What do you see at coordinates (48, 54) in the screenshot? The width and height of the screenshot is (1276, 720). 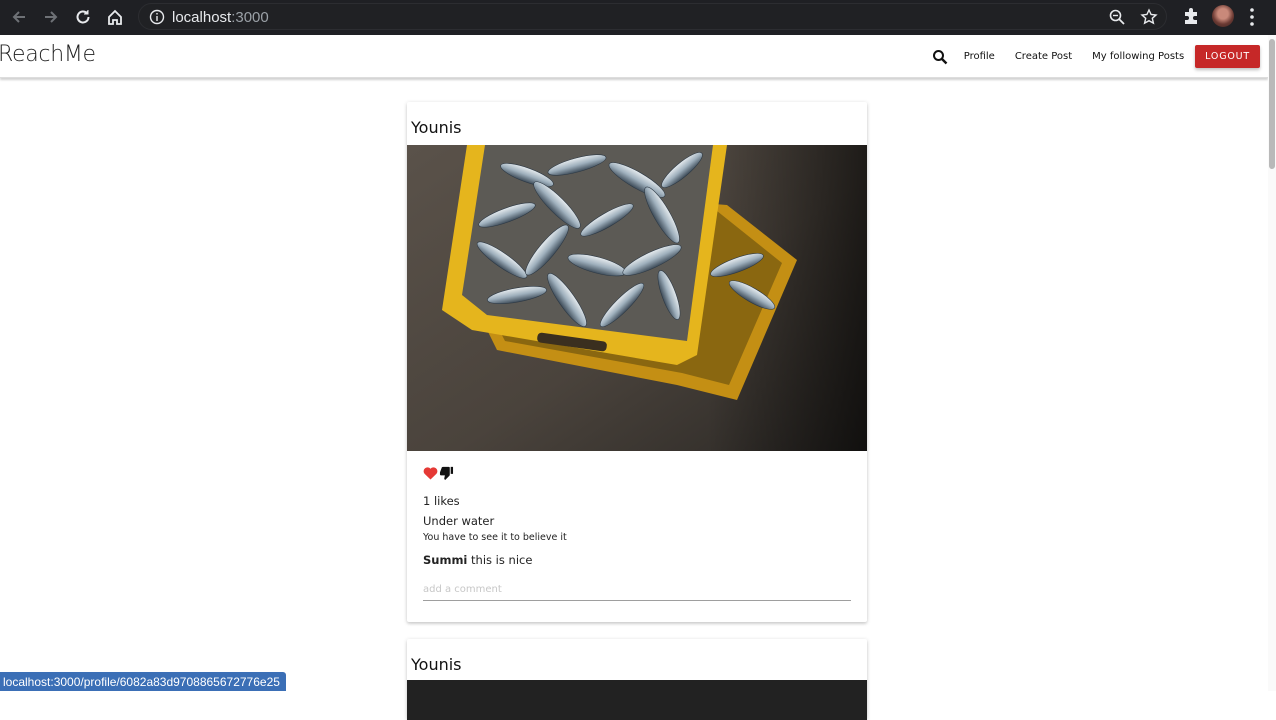 I see `brand-logo: ReachMe` at bounding box center [48, 54].